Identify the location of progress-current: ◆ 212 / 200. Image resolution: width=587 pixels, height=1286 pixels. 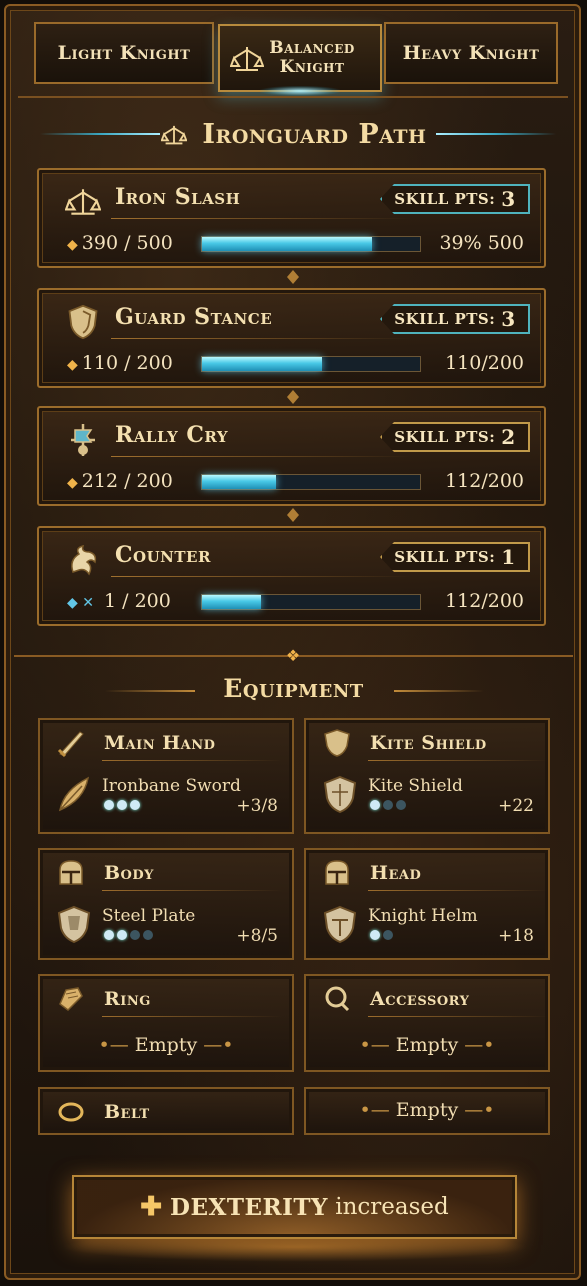
(120, 481).